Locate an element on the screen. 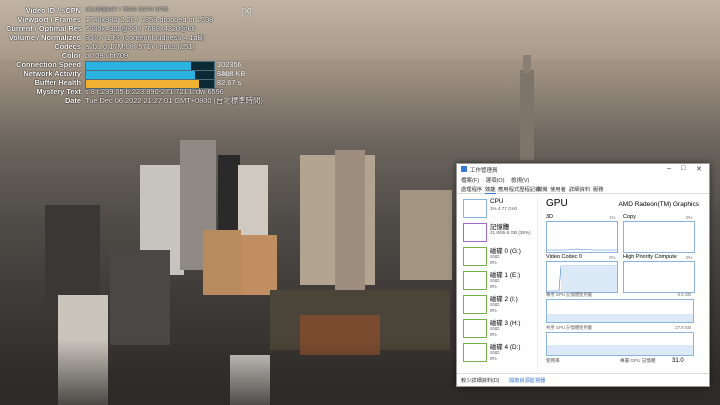 The width and height of the screenshot is (720, 405). sidebar-item-cpu: CPU 1% 4.77 GHz is located at coordinates (499, 208).